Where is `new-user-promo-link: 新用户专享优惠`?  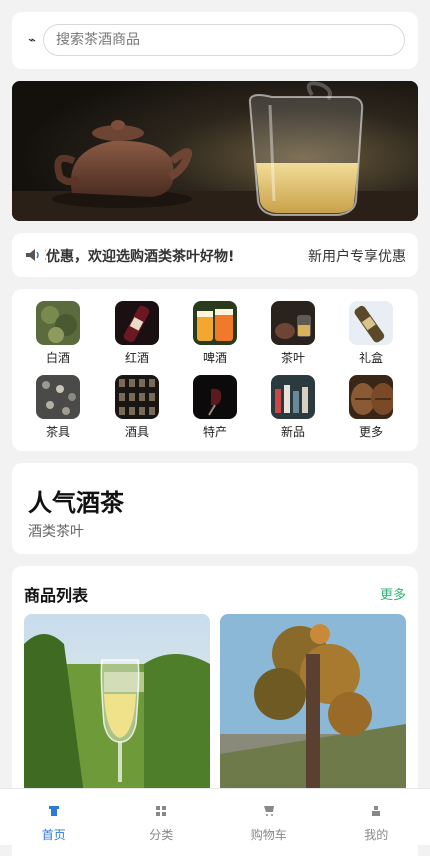
new-user-promo-link: 新用户专享优惠 is located at coordinates (357, 256).